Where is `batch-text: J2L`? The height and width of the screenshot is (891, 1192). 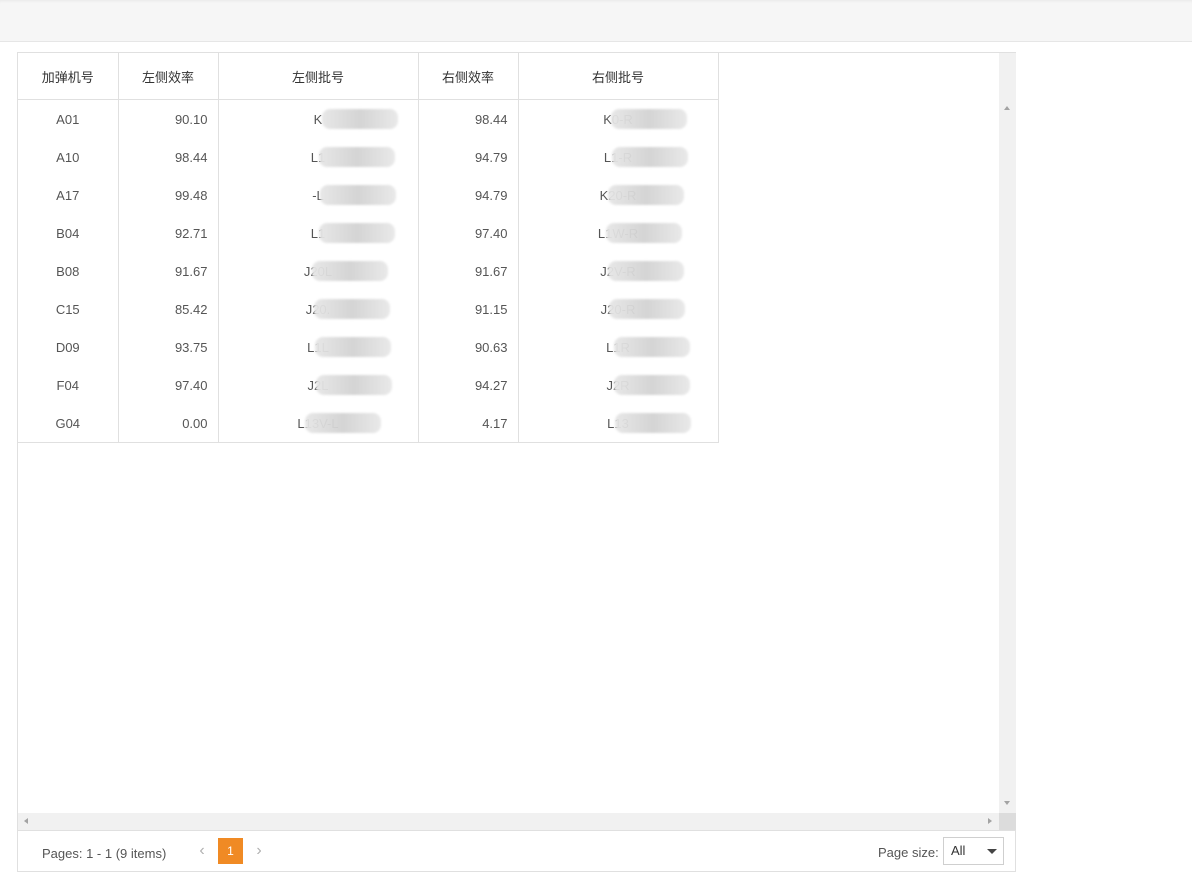 batch-text: J2L is located at coordinates (318, 385).